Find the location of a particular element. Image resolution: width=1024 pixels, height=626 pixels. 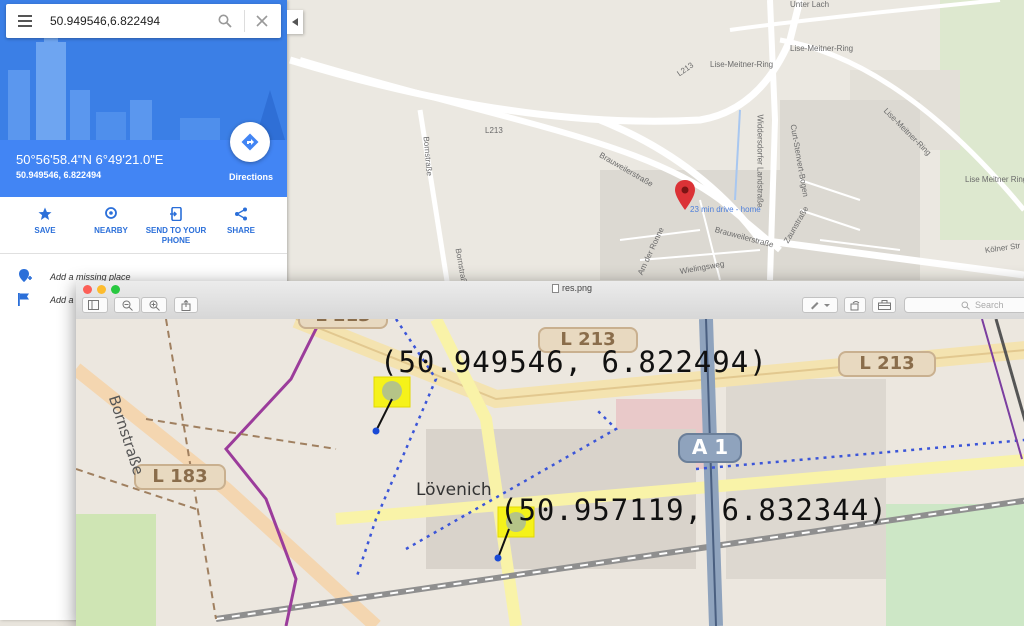

coordinate-annotation: (50.957119, 6.832344) is located at coordinates (694, 510).